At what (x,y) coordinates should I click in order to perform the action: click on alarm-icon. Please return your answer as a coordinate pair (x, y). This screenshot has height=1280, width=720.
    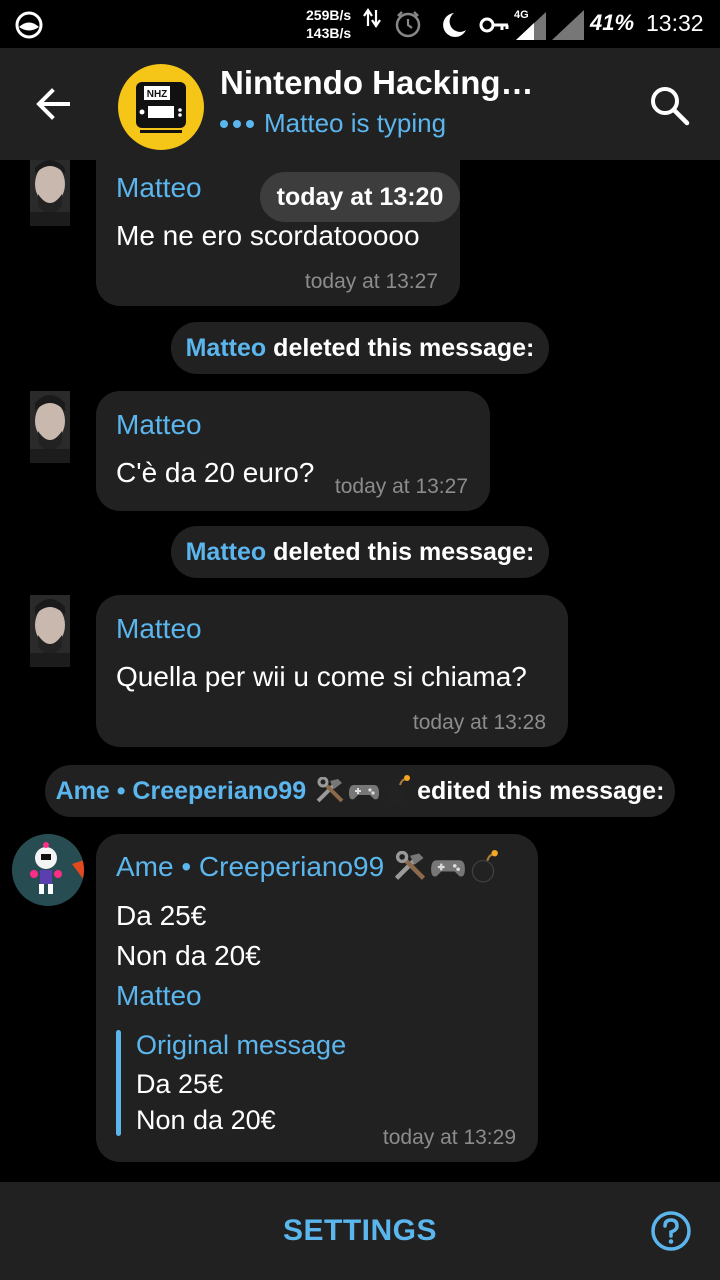
    Looking at the image, I should click on (408, 24).